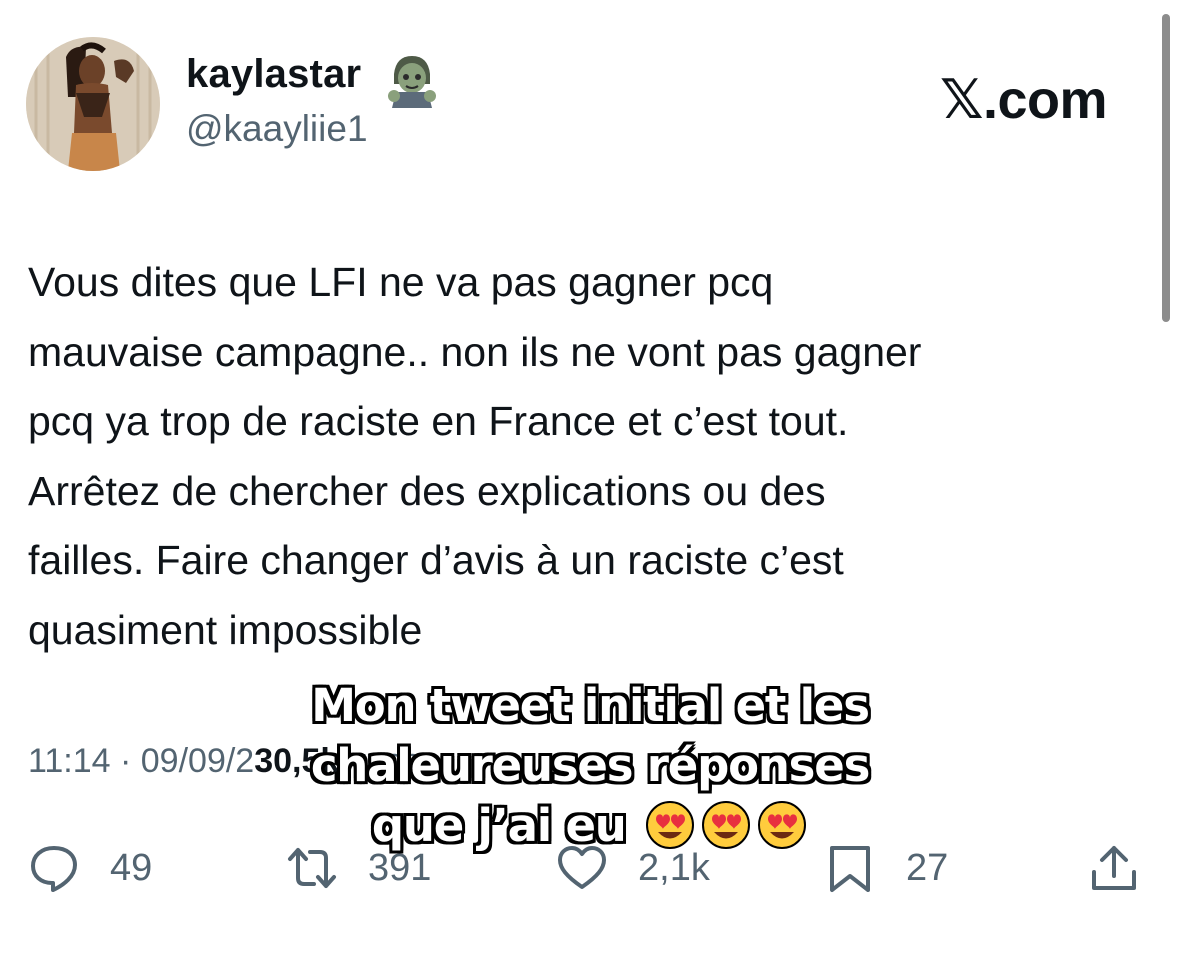  What do you see at coordinates (90, 868) in the screenshot?
I see `reply-button: 49` at bounding box center [90, 868].